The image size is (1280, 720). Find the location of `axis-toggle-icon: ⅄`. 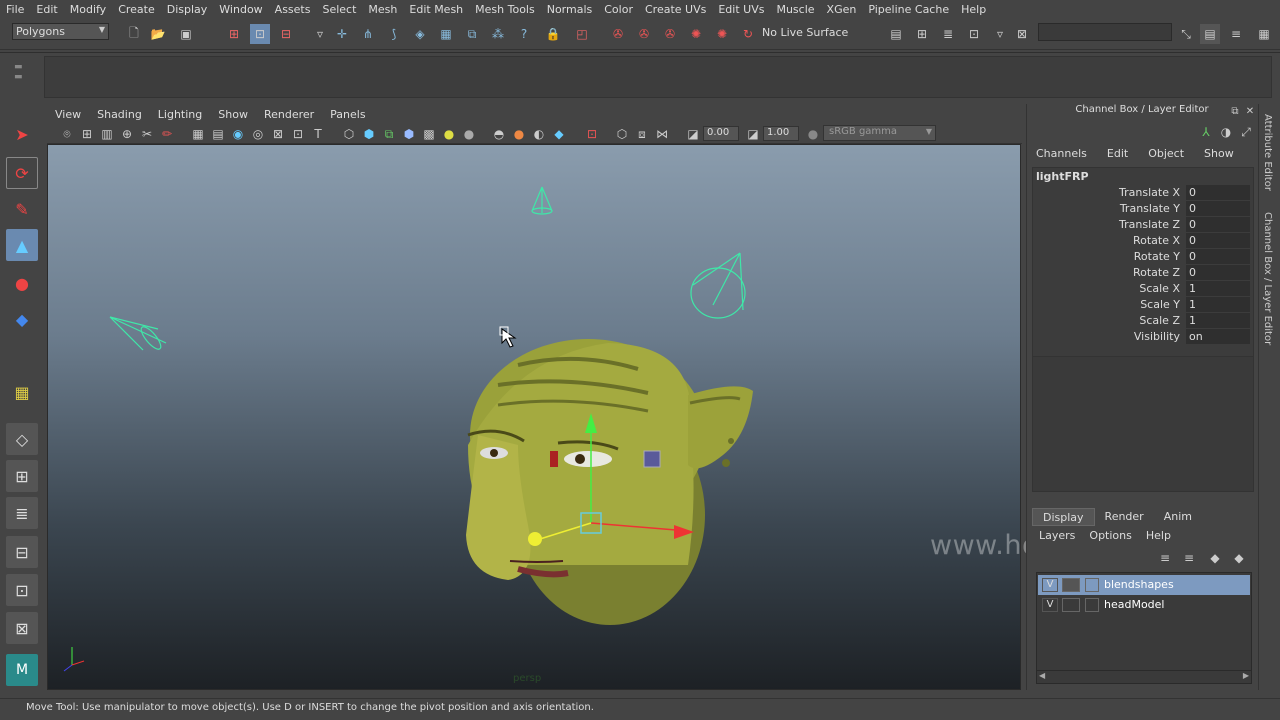

axis-toggle-icon: ⅄ is located at coordinates (1206, 132).